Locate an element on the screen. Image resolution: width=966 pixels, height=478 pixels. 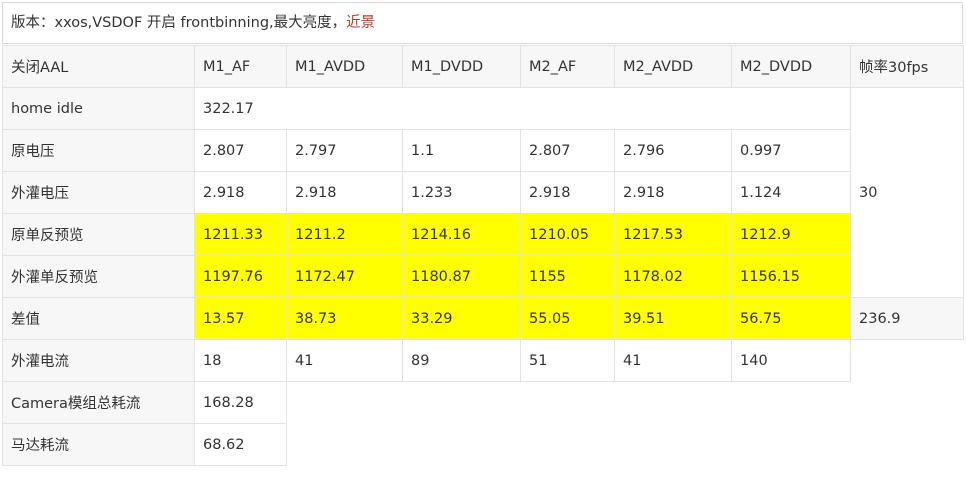
fps-value: 30 is located at coordinates (907, 192).